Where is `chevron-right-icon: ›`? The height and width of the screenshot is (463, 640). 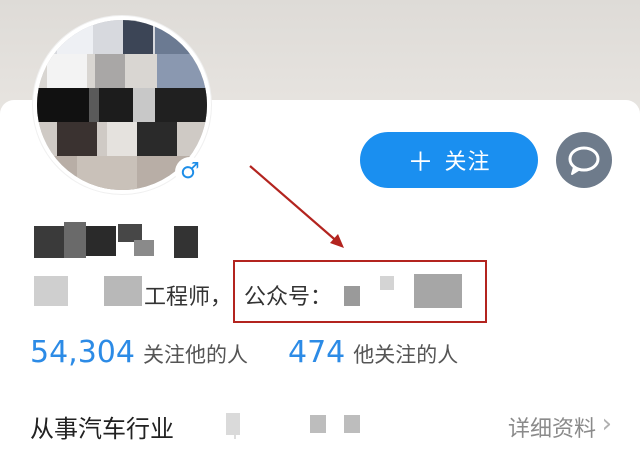 chevron-right-icon: › is located at coordinates (607, 424).